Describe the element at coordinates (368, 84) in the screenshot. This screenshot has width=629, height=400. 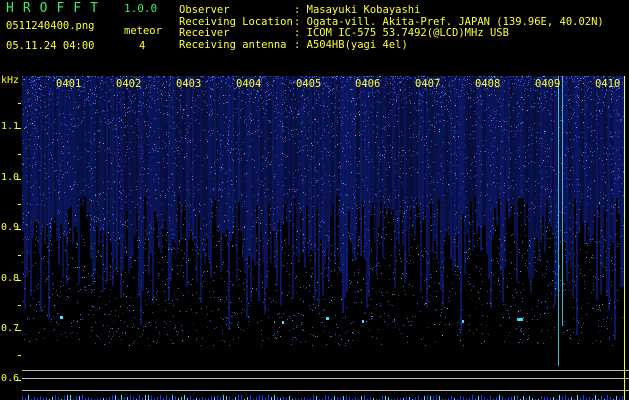
I see `minute-label-0406: 0406` at that location.